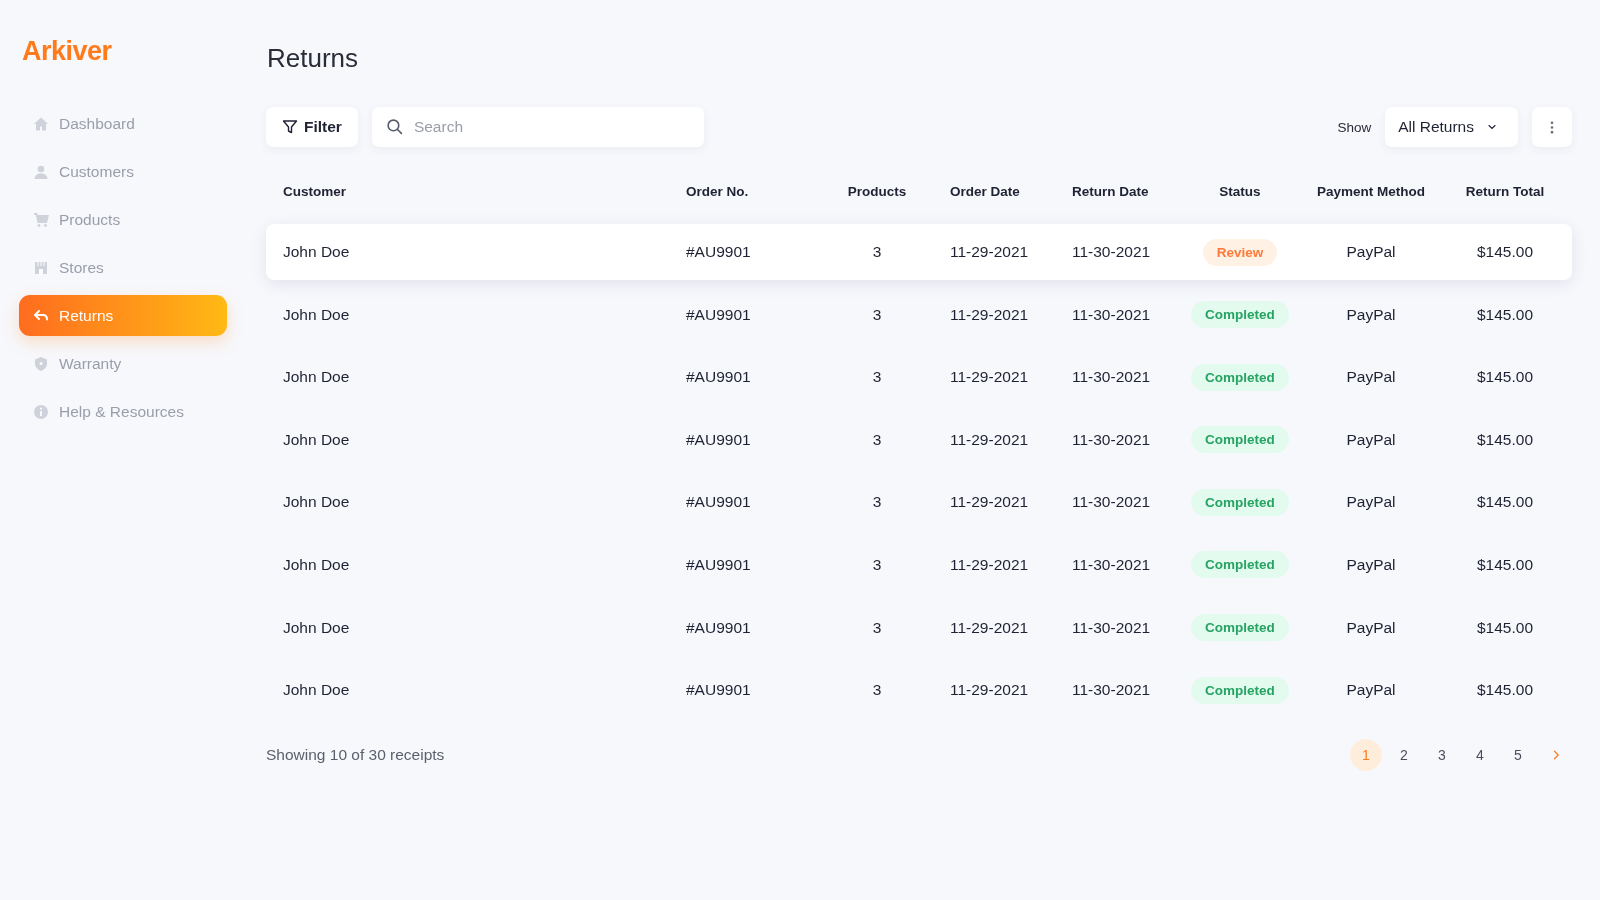  What do you see at coordinates (41, 219) in the screenshot?
I see `cart-icon` at bounding box center [41, 219].